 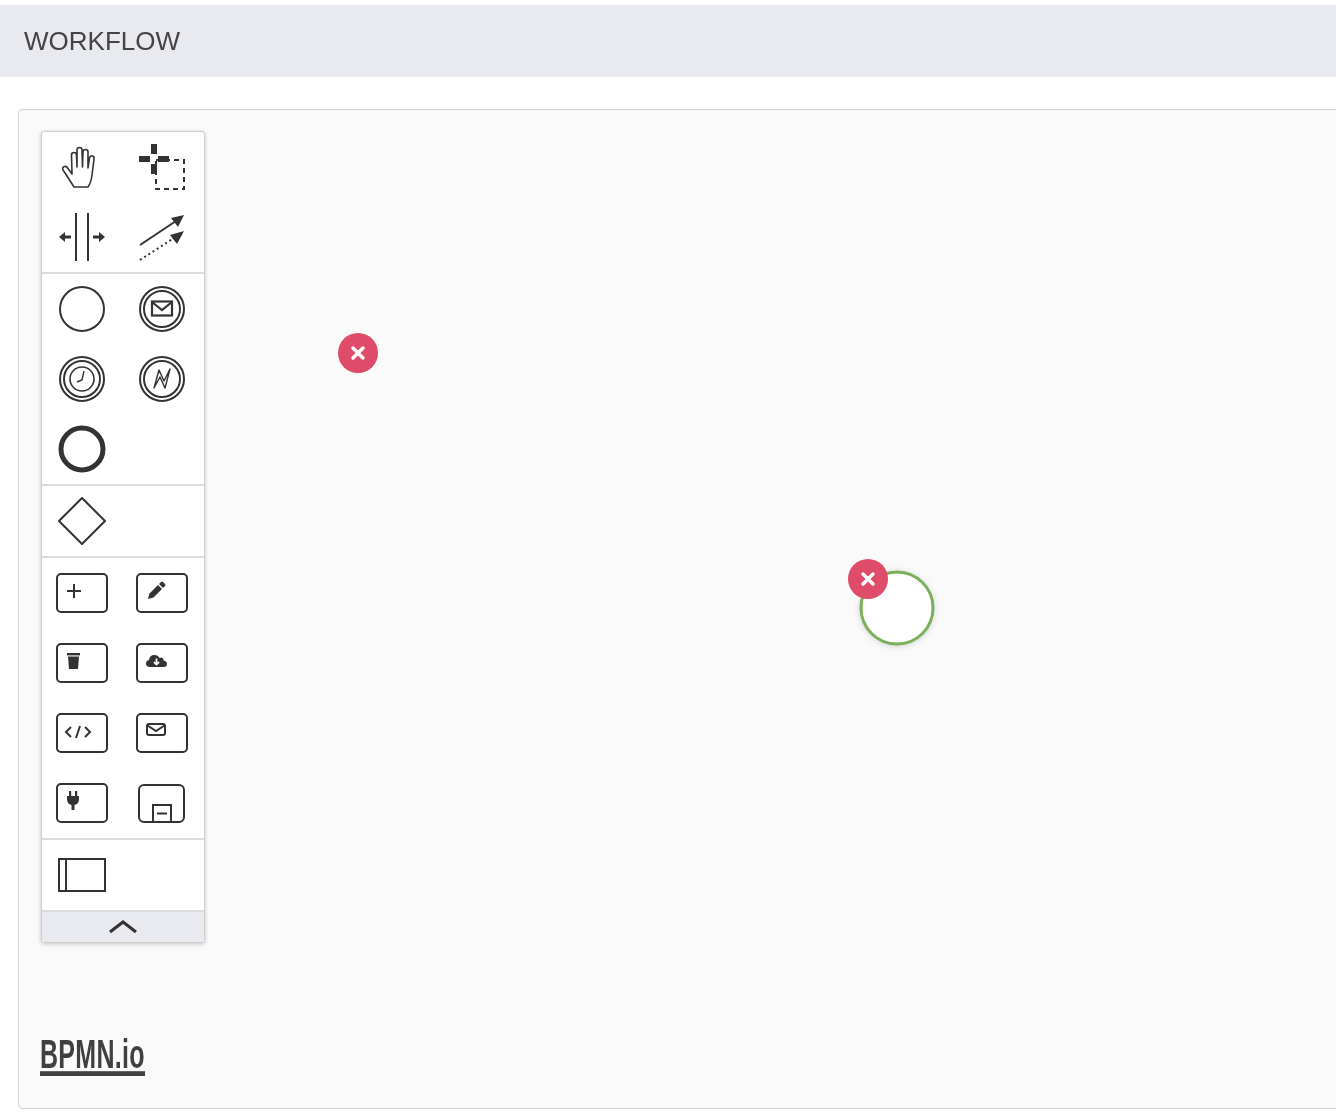 What do you see at coordinates (82, 593) in the screenshot?
I see `plus-box-icon` at bounding box center [82, 593].